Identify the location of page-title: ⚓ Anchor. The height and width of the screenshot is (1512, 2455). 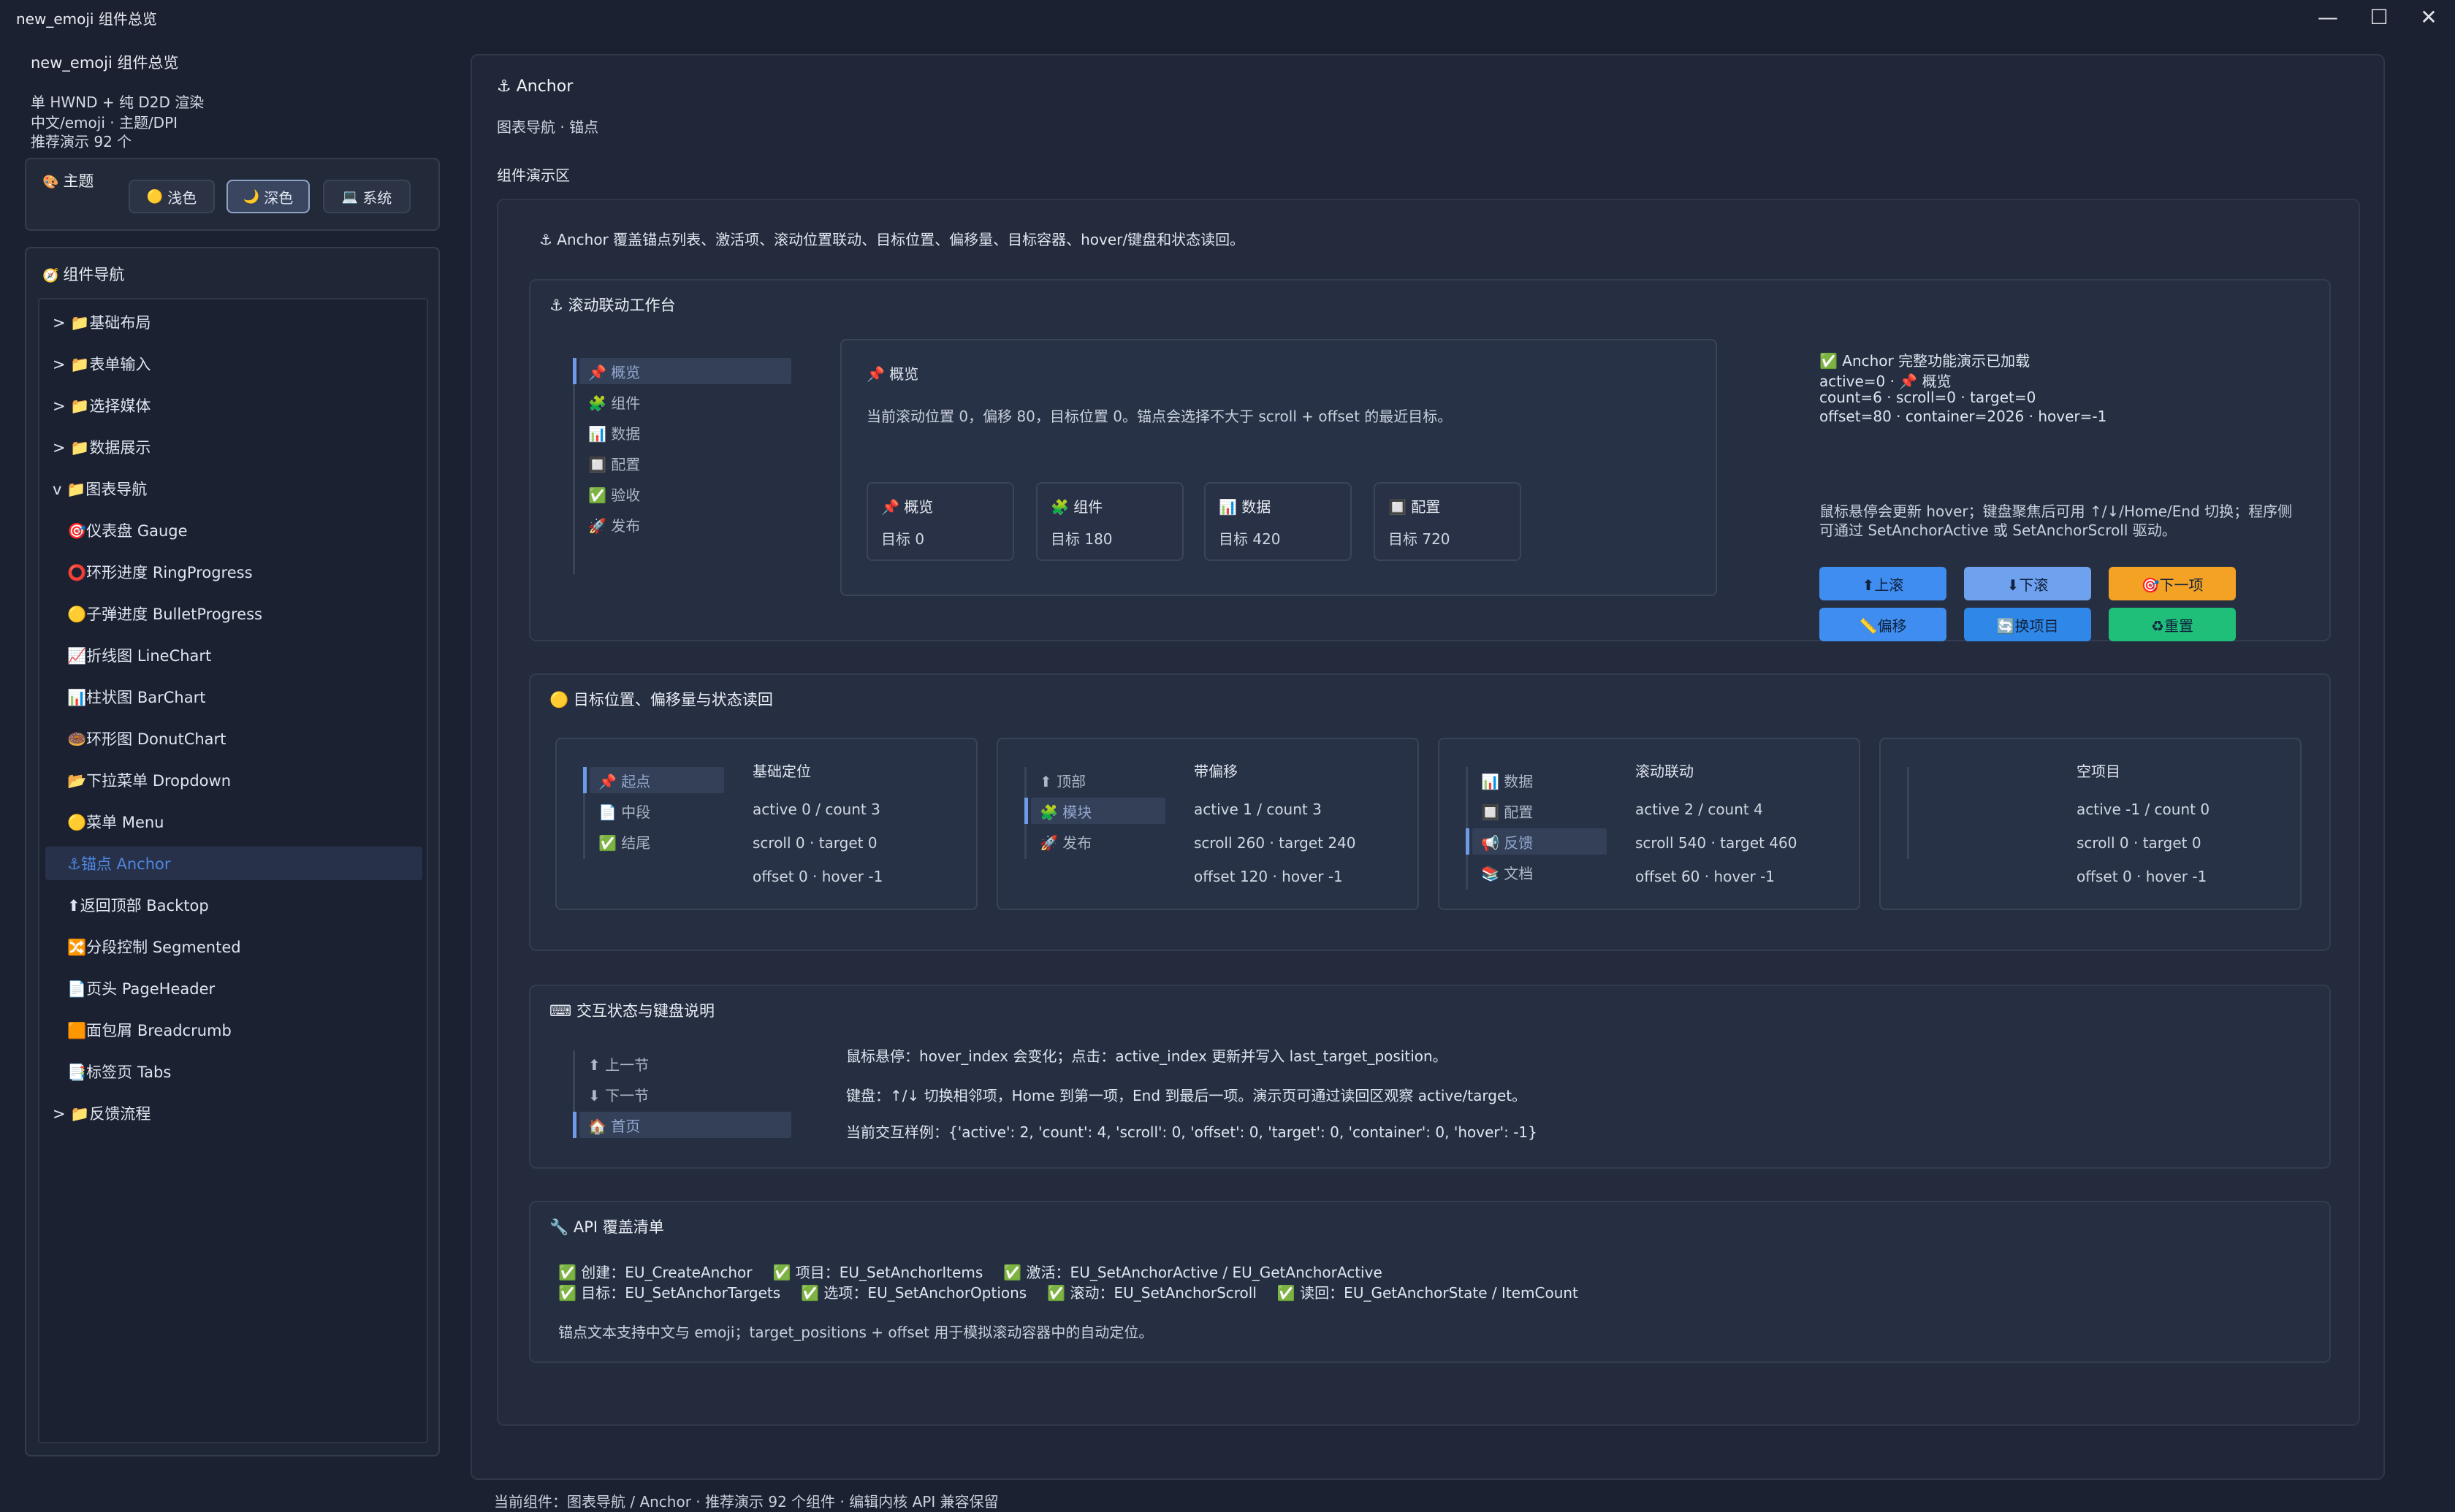
(535, 86).